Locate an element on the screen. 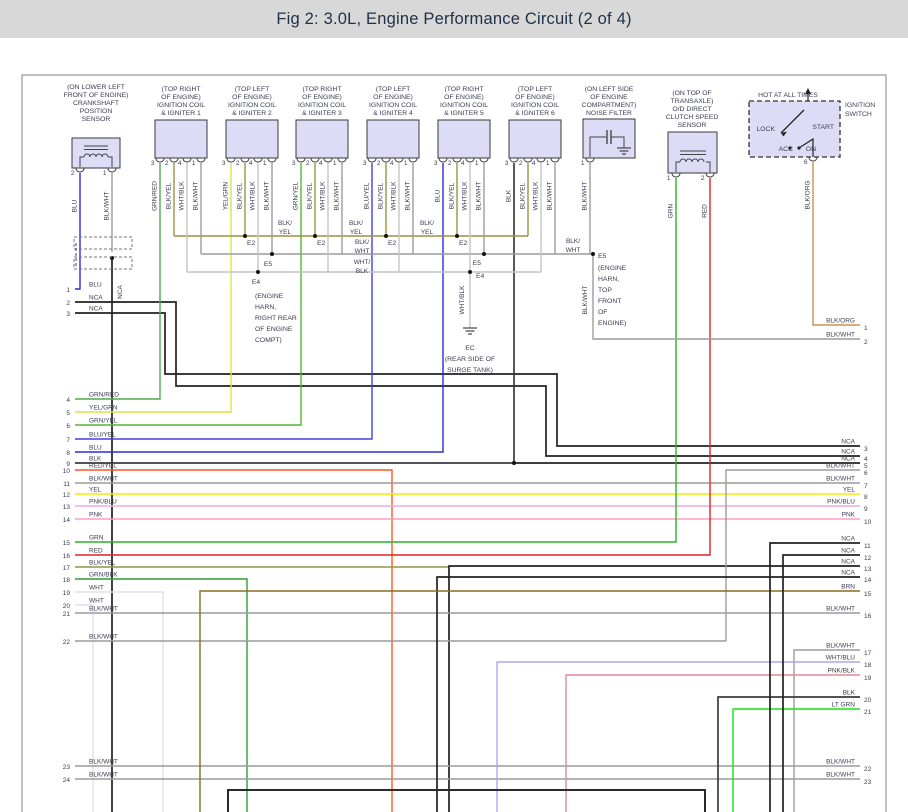 This screenshot has width=908, height=812. up-arrow-icon is located at coordinates (808, 91).